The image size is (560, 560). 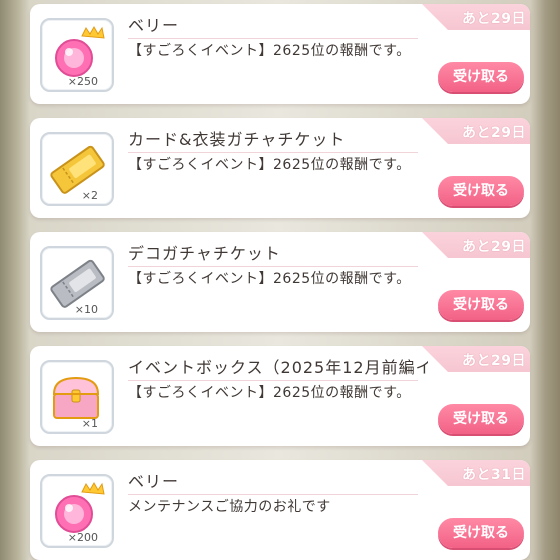 I want to click on item-thumbnail: ×1, so click(x=77, y=397).